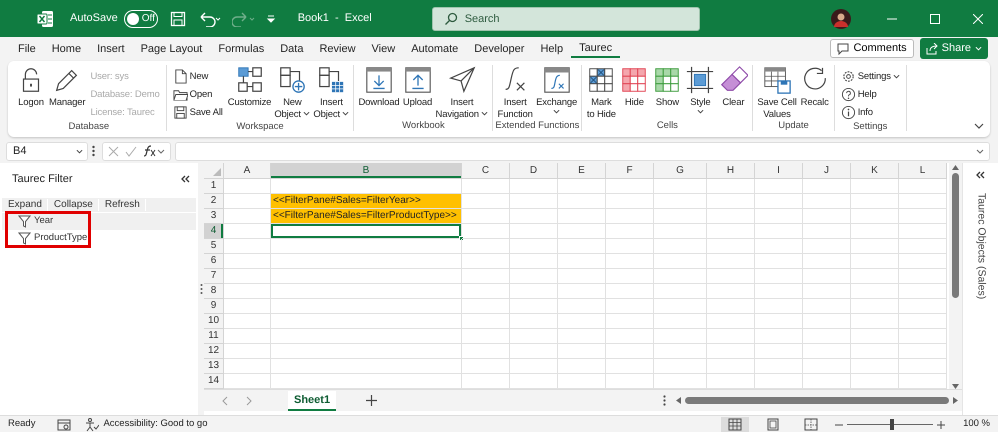 This screenshot has height=432, width=998. Describe the element at coordinates (817, 400) in the screenshot. I see `horizontal-scrollbar` at that location.